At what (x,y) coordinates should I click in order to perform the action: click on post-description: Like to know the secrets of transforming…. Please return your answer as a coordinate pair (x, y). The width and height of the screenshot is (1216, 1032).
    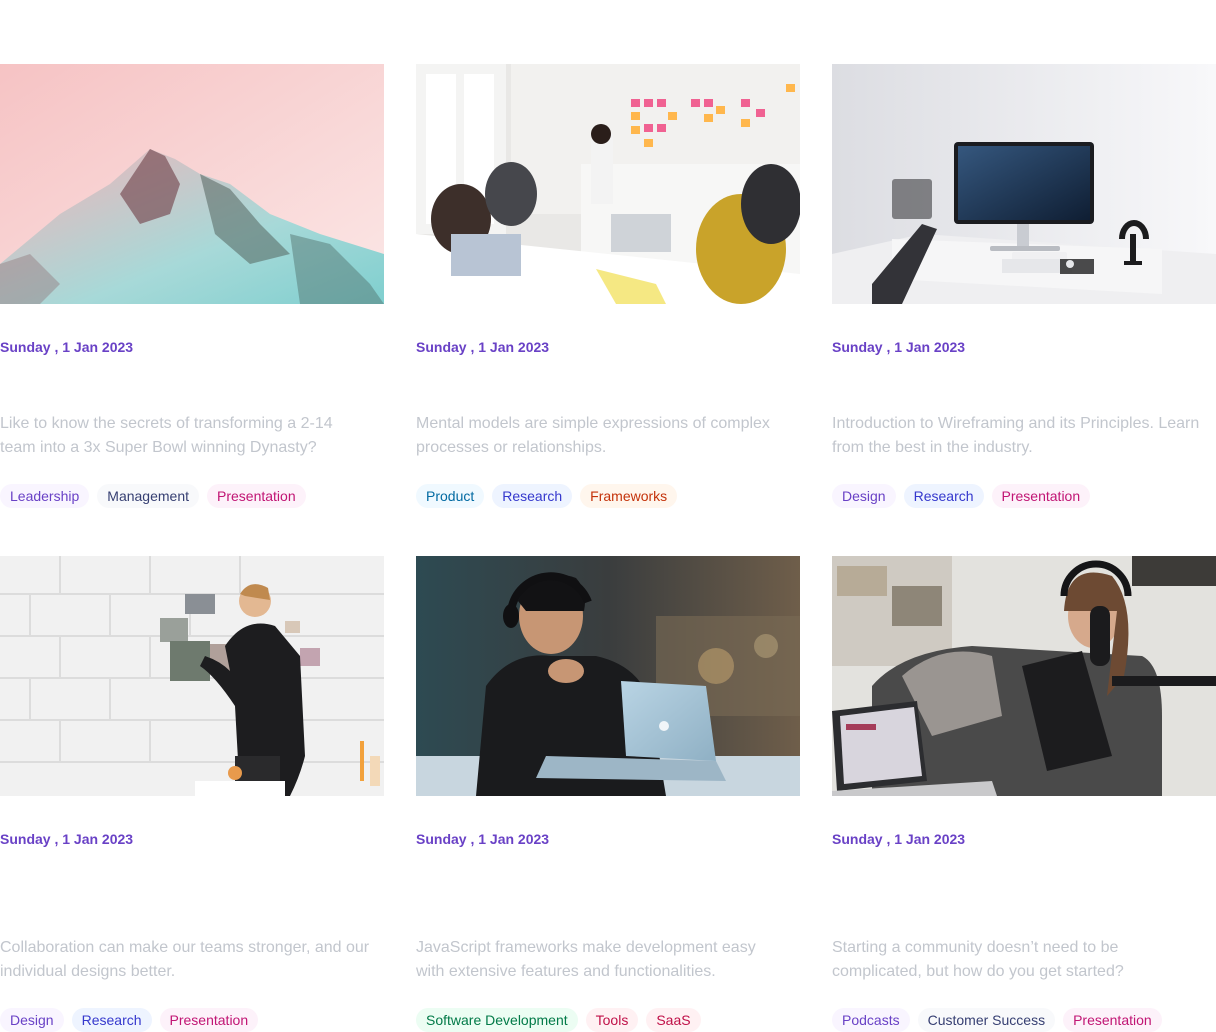
    Looking at the image, I should click on (166, 435).